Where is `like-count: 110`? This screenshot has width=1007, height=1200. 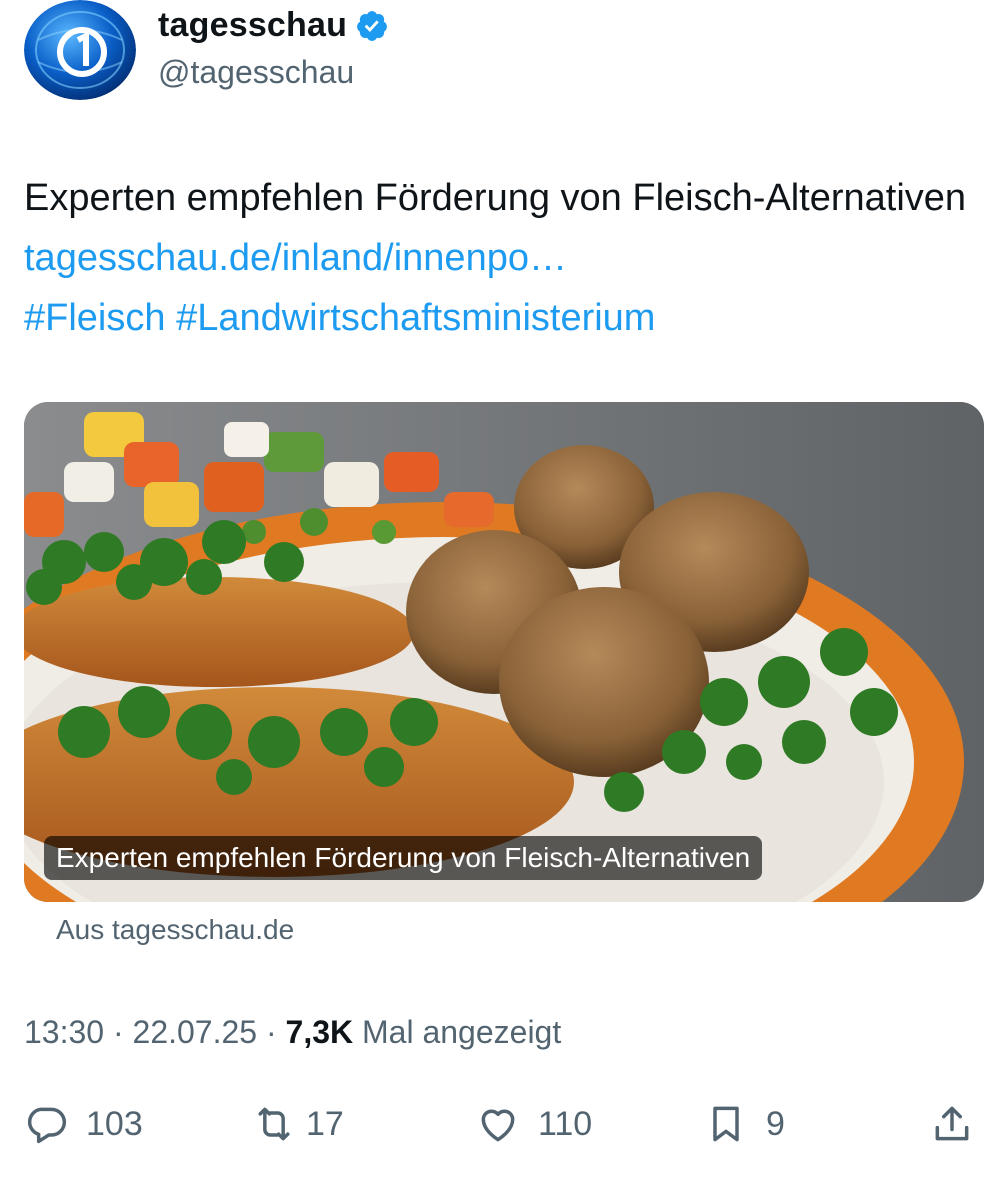
like-count: 110 is located at coordinates (565, 1123).